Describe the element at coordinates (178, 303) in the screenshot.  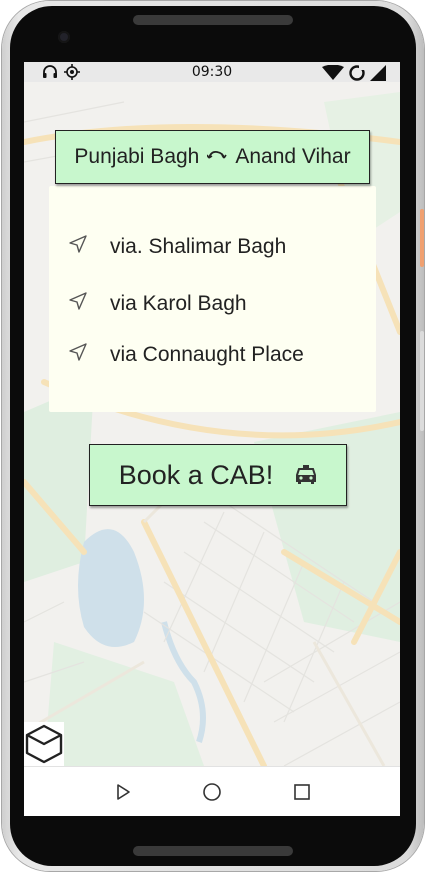
I see `route-option-label: via Karol Bagh` at that location.